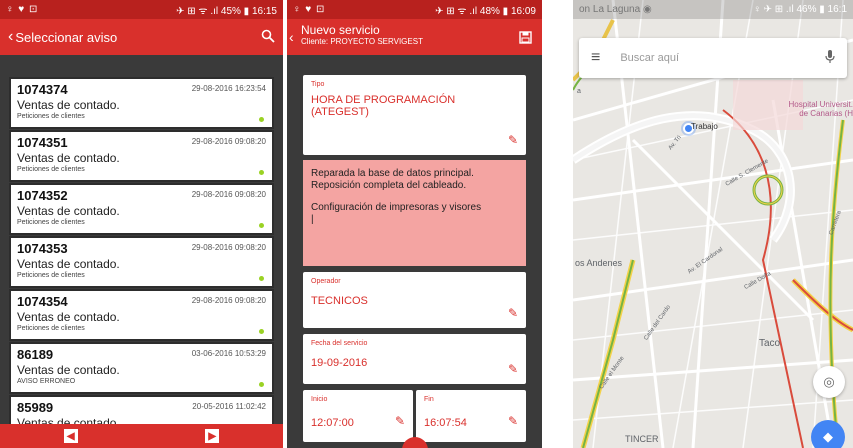 The width and height of the screenshot is (853, 448). What do you see at coordinates (339, 363) in the screenshot?
I see `fecha-value: 19-09-2016` at bounding box center [339, 363].